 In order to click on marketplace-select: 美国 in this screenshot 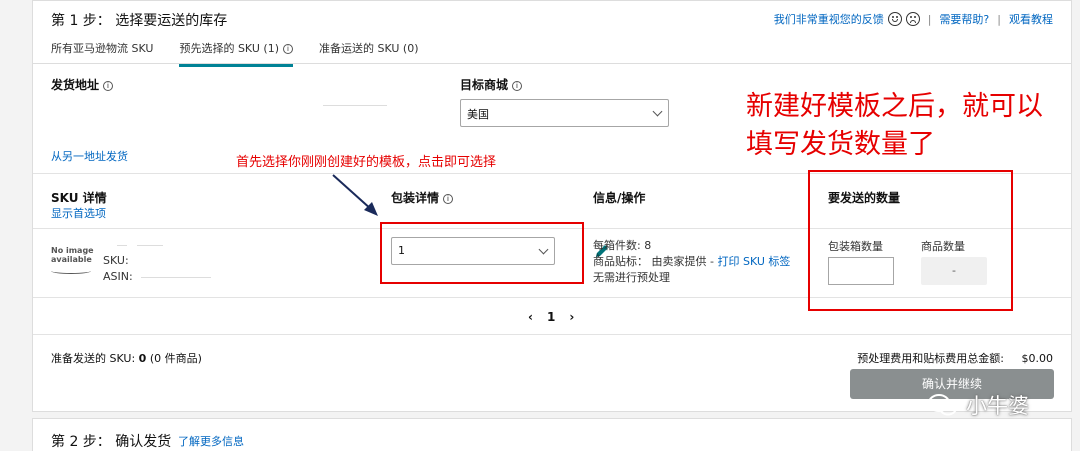, I will do `click(564, 113)`.